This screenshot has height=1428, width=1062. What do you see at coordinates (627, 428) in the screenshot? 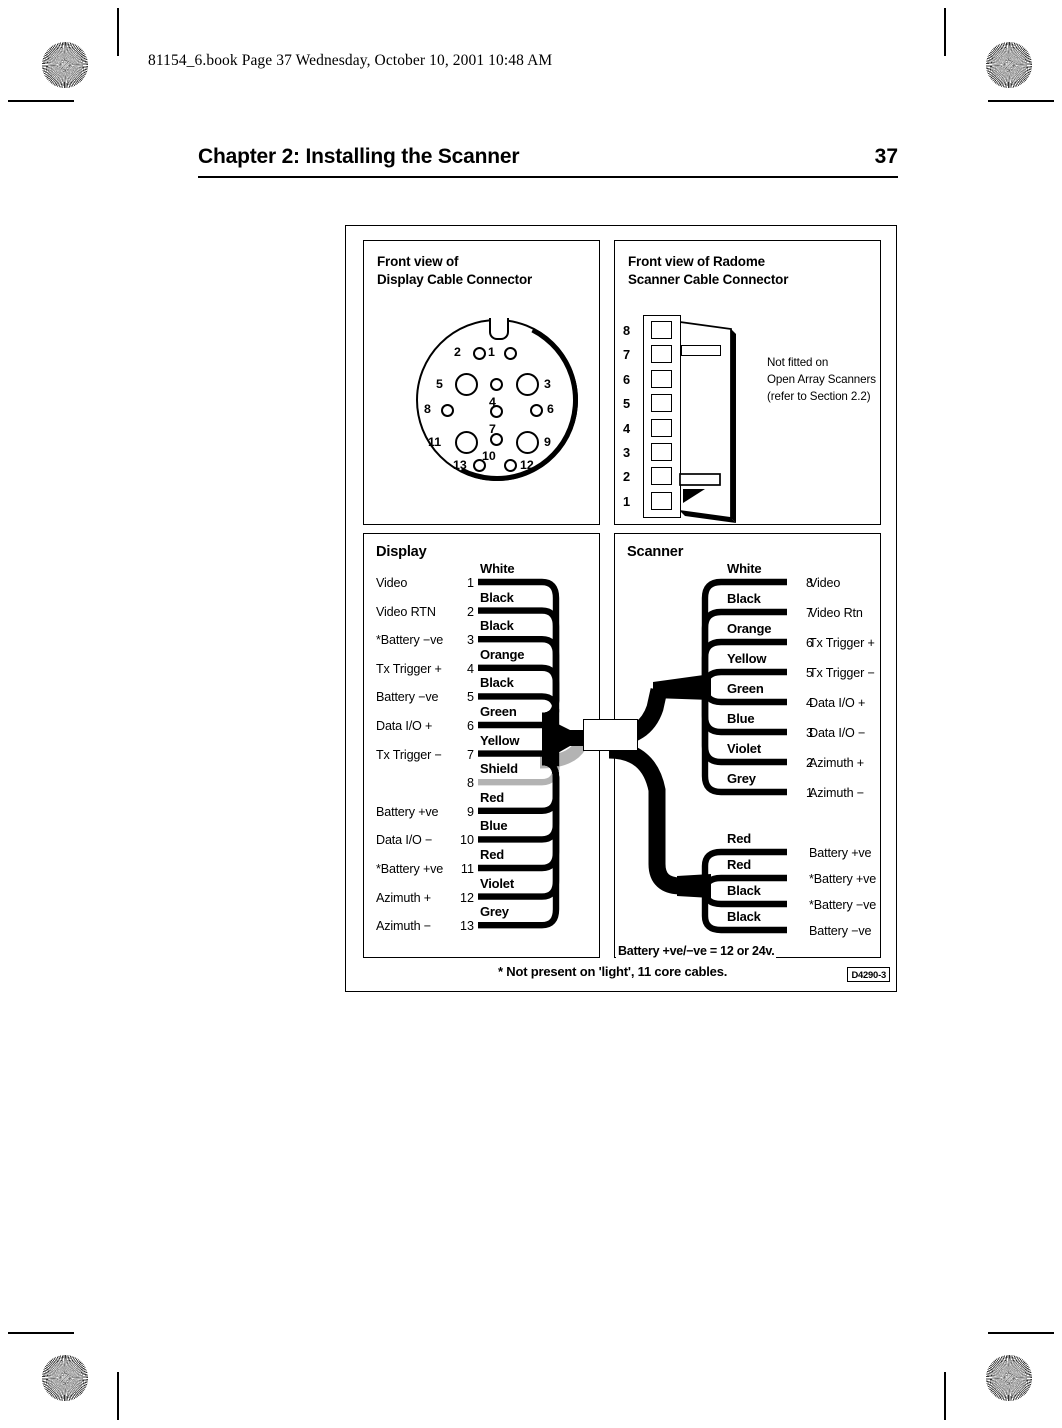
I see `radome-pin-label-4: 4` at bounding box center [627, 428].